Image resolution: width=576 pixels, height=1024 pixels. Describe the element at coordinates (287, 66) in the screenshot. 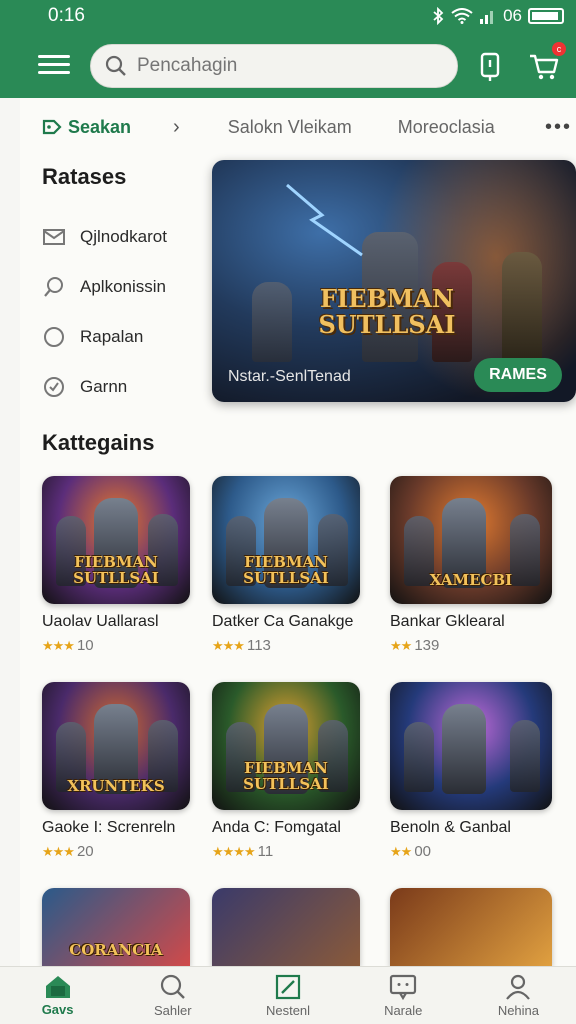

I see `search-input` at that location.